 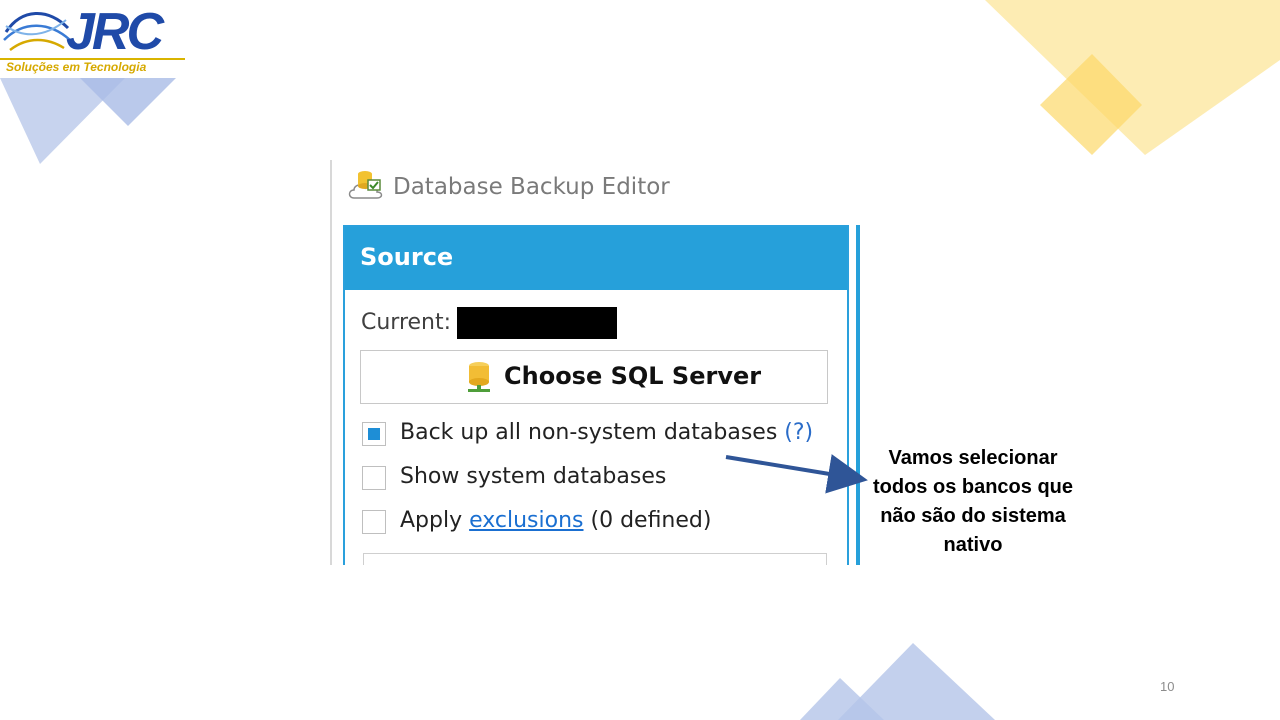 What do you see at coordinates (595, 559) in the screenshot?
I see `database-list-field-partial` at bounding box center [595, 559].